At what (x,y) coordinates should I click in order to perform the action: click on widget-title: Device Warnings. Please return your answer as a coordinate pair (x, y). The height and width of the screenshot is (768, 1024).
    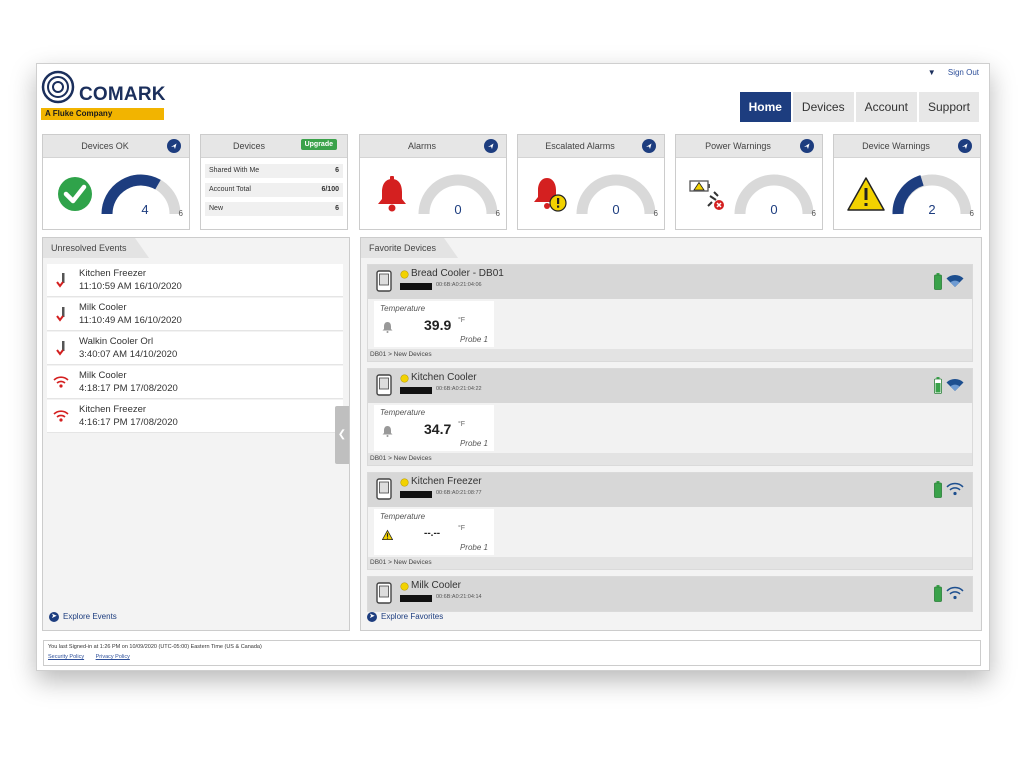
    Looking at the image, I should click on (896, 146).